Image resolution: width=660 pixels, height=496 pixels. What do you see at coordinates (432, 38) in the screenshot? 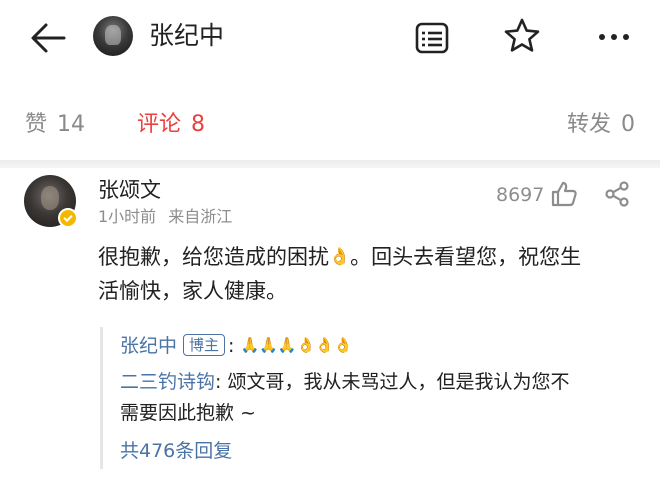
I see `document-list-icon` at bounding box center [432, 38].